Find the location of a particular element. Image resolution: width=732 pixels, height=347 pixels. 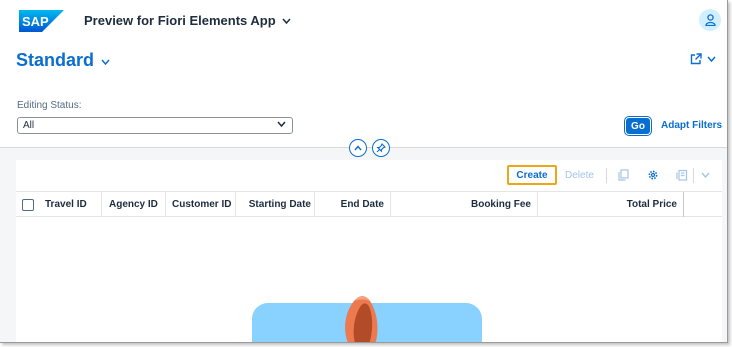

select-all-checkbox is located at coordinates (28, 205).